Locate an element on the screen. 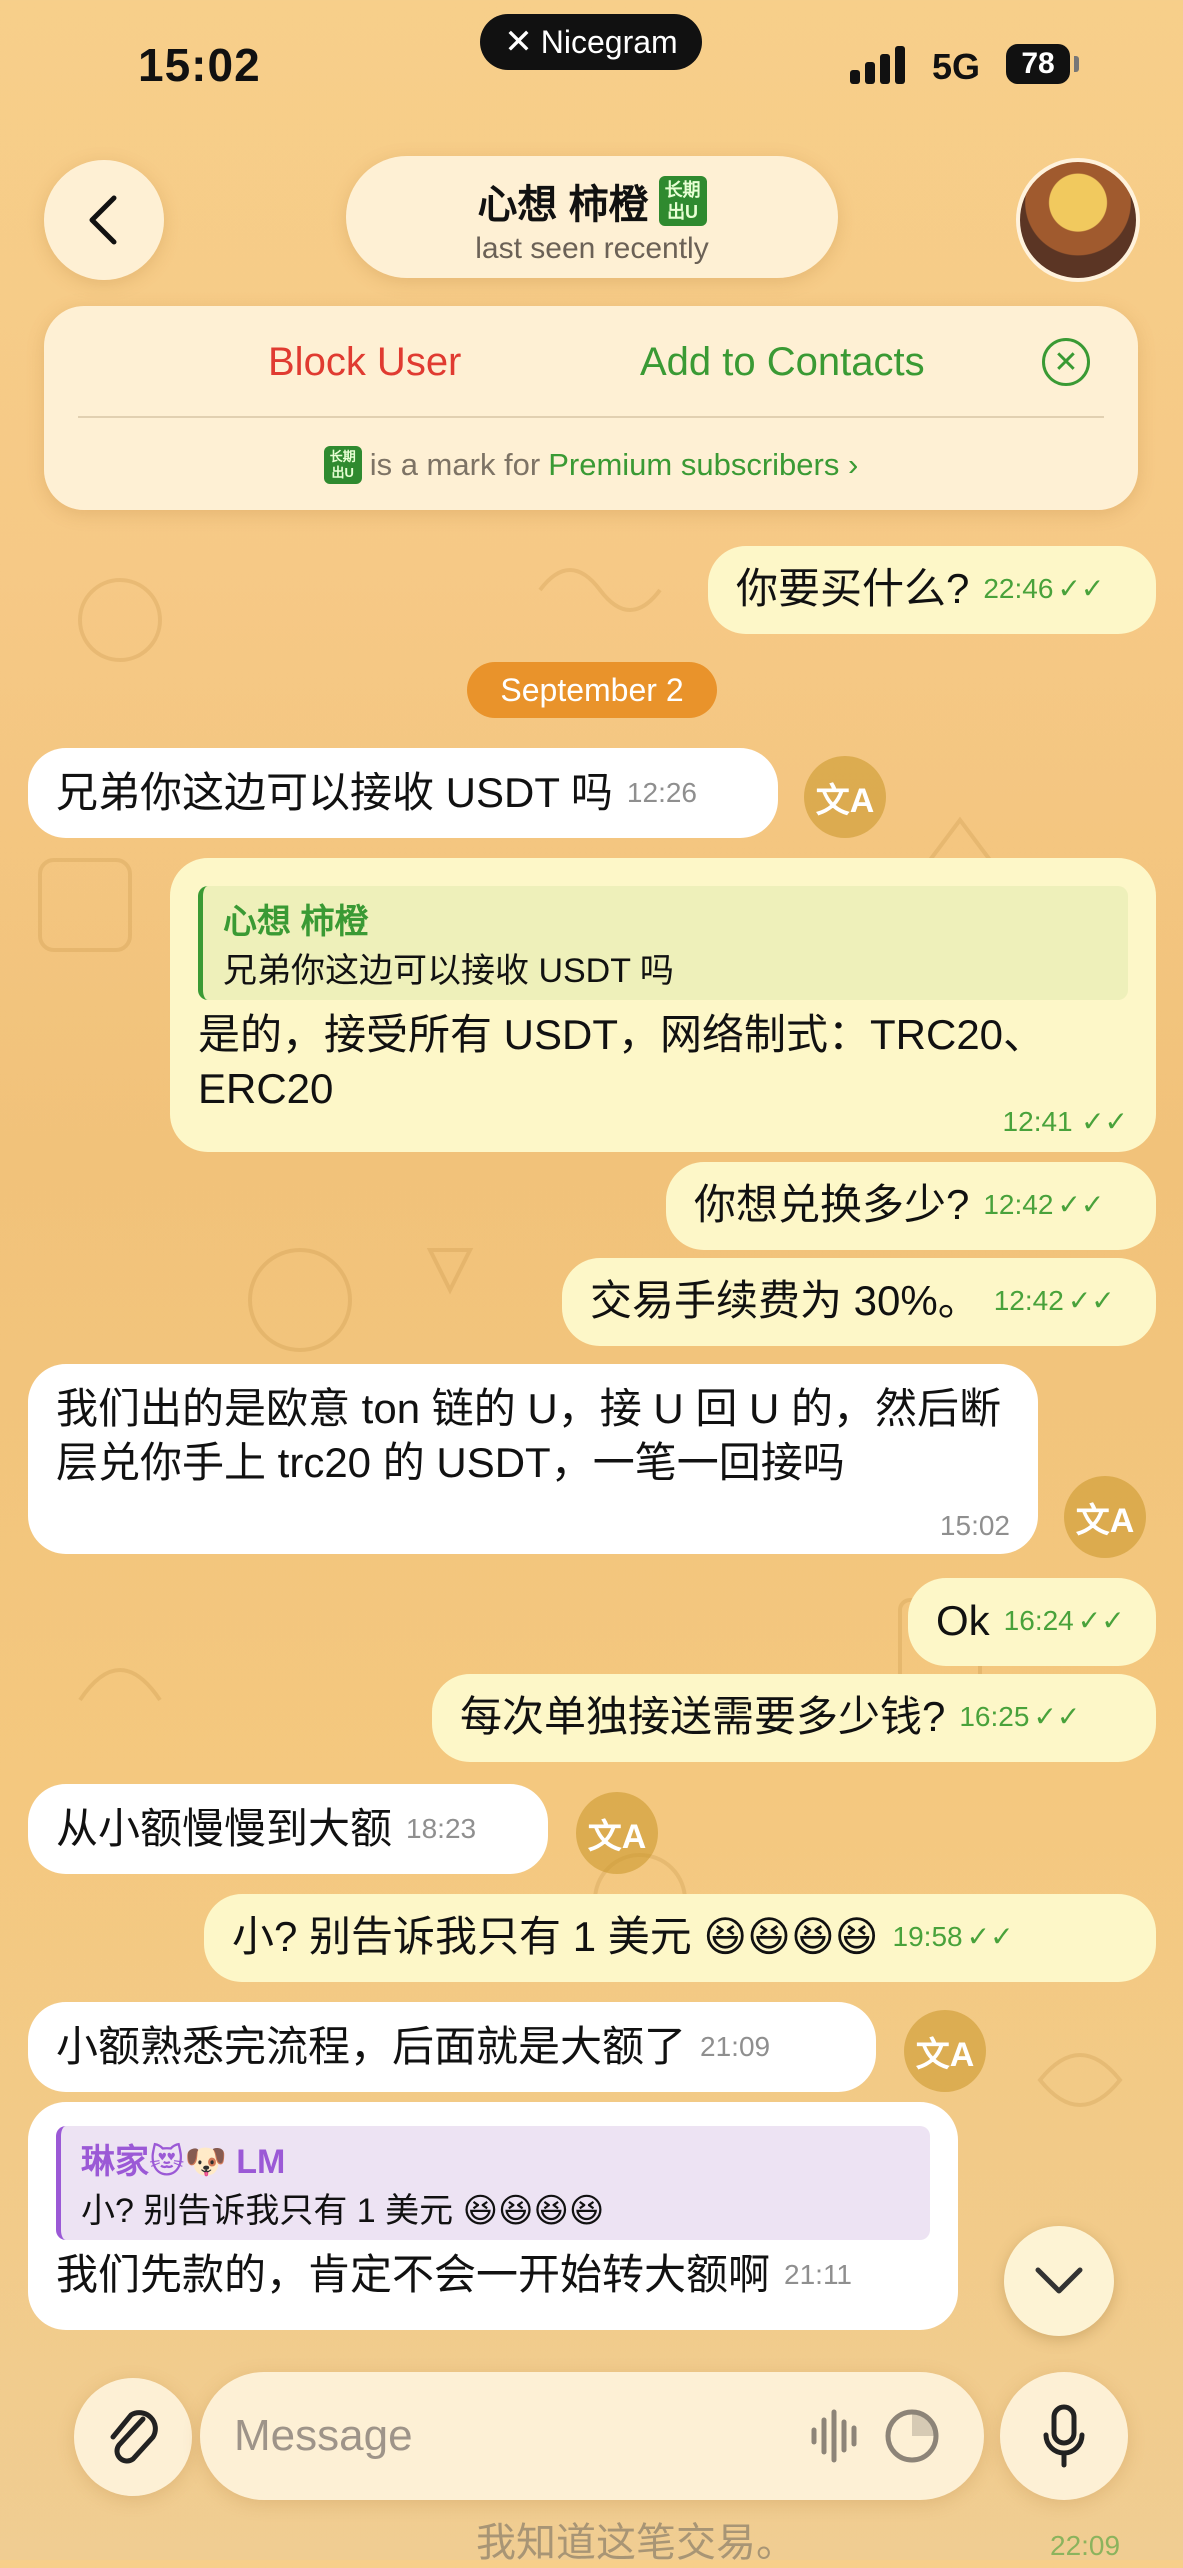  message-text: 我们先款的，肯定不会一开始转大额啊 is located at coordinates (413, 2274).